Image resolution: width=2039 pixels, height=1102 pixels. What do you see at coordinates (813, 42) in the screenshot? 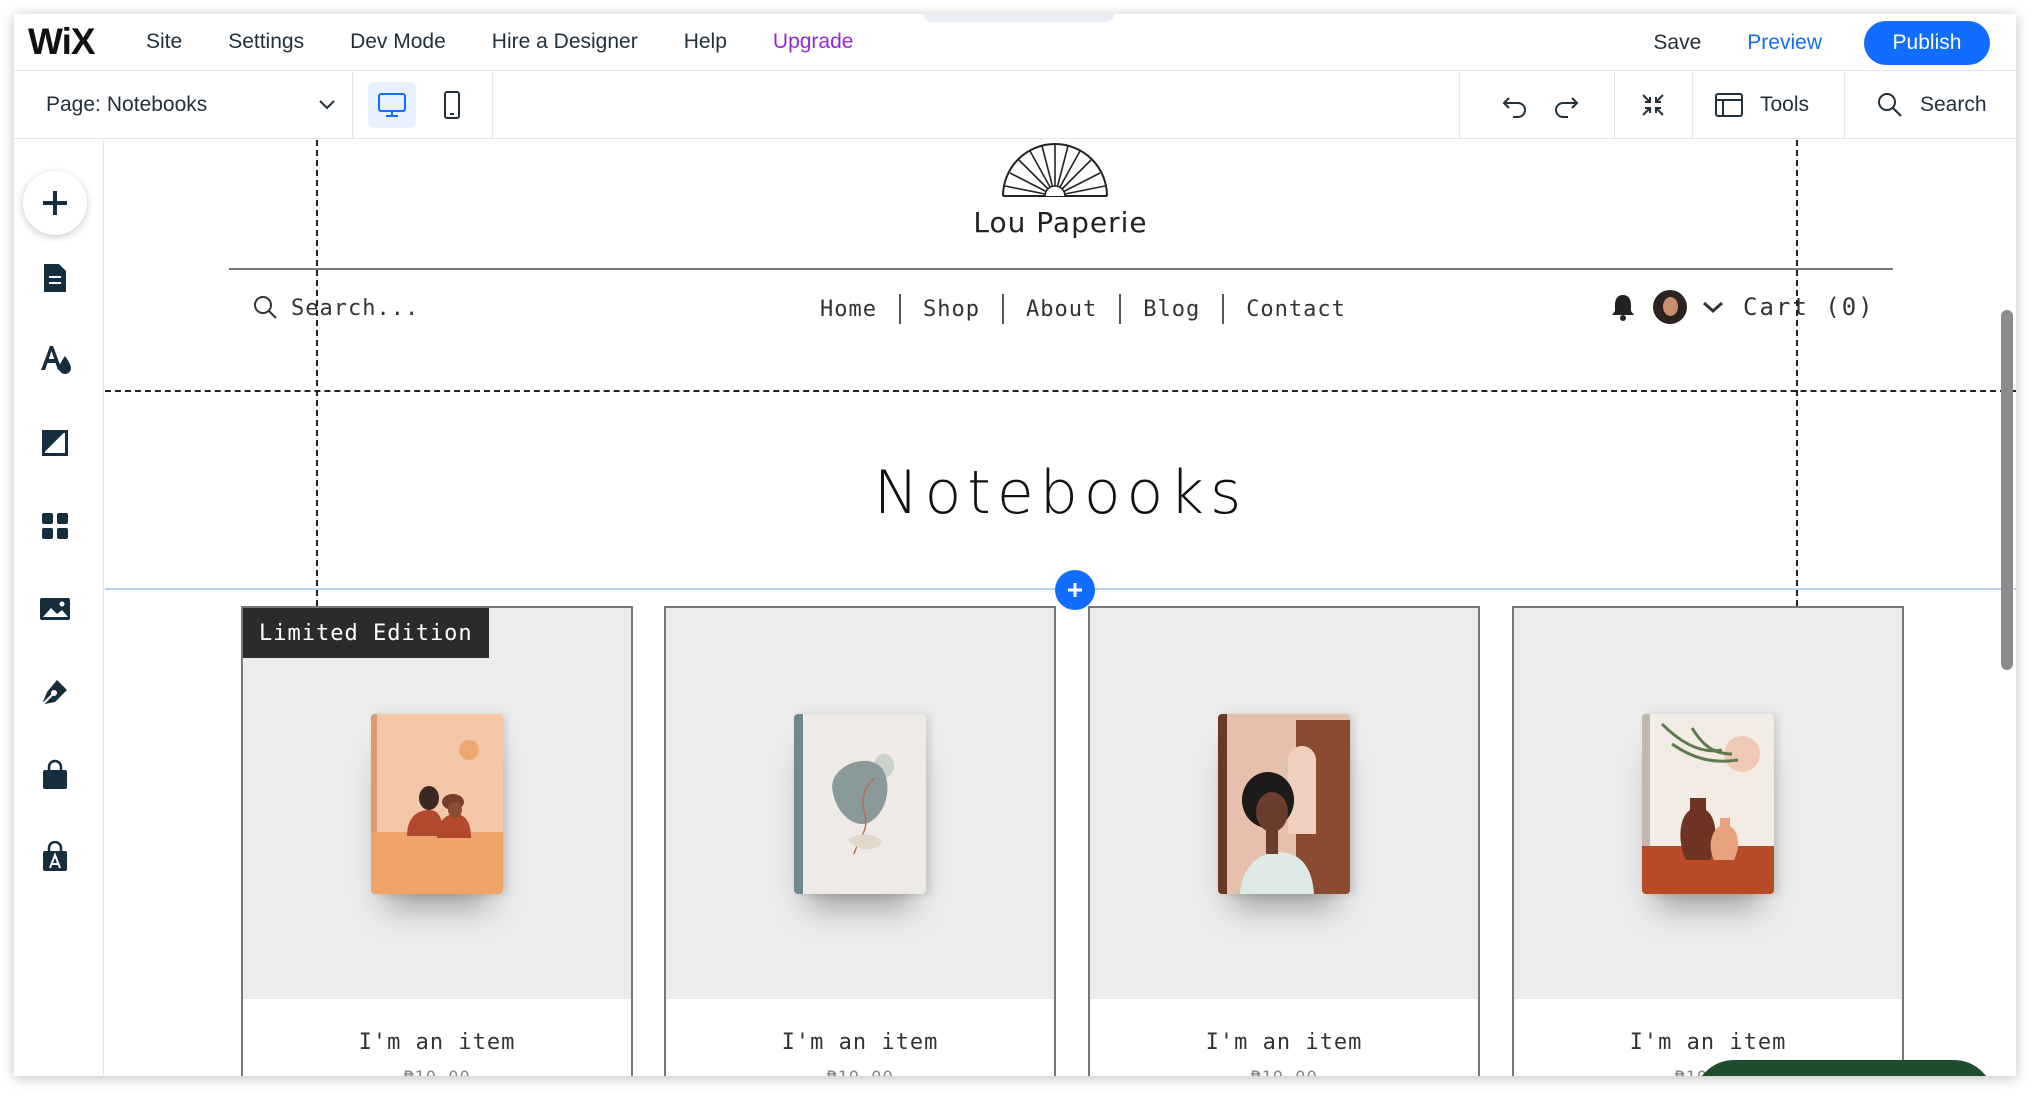
I see `menu-upgrade: Upgrade` at bounding box center [813, 42].